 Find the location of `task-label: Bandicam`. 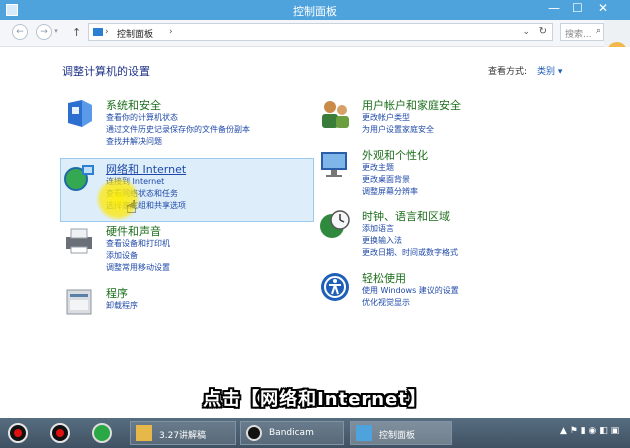

task-label: Bandicam is located at coordinates (291, 433).